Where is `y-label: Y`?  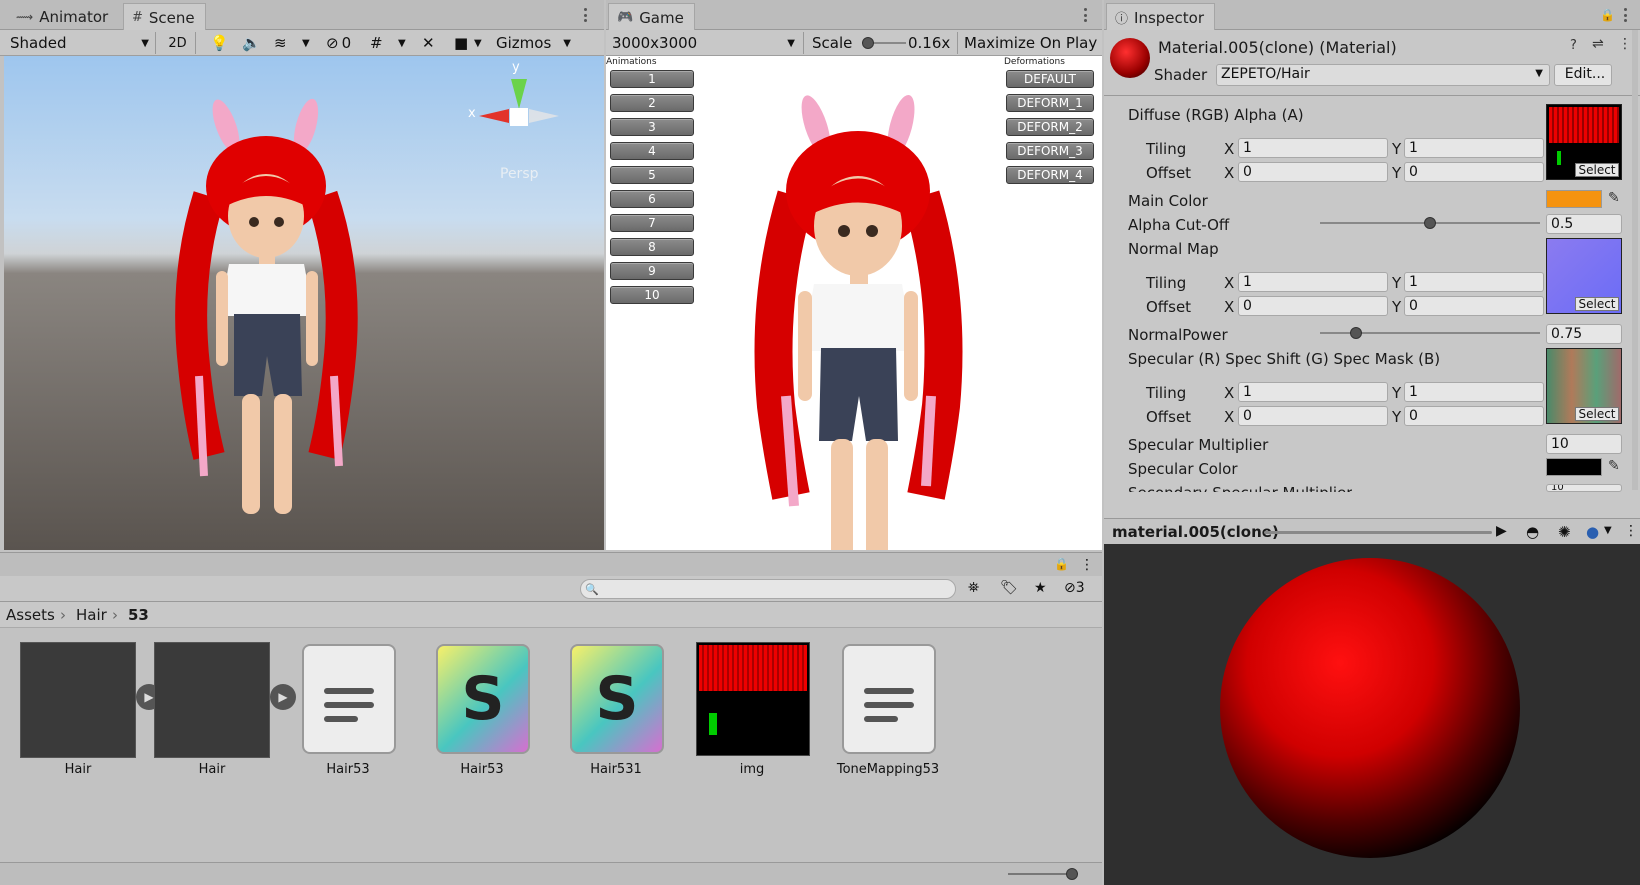
y-label: Y is located at coordinates (1397, 173).